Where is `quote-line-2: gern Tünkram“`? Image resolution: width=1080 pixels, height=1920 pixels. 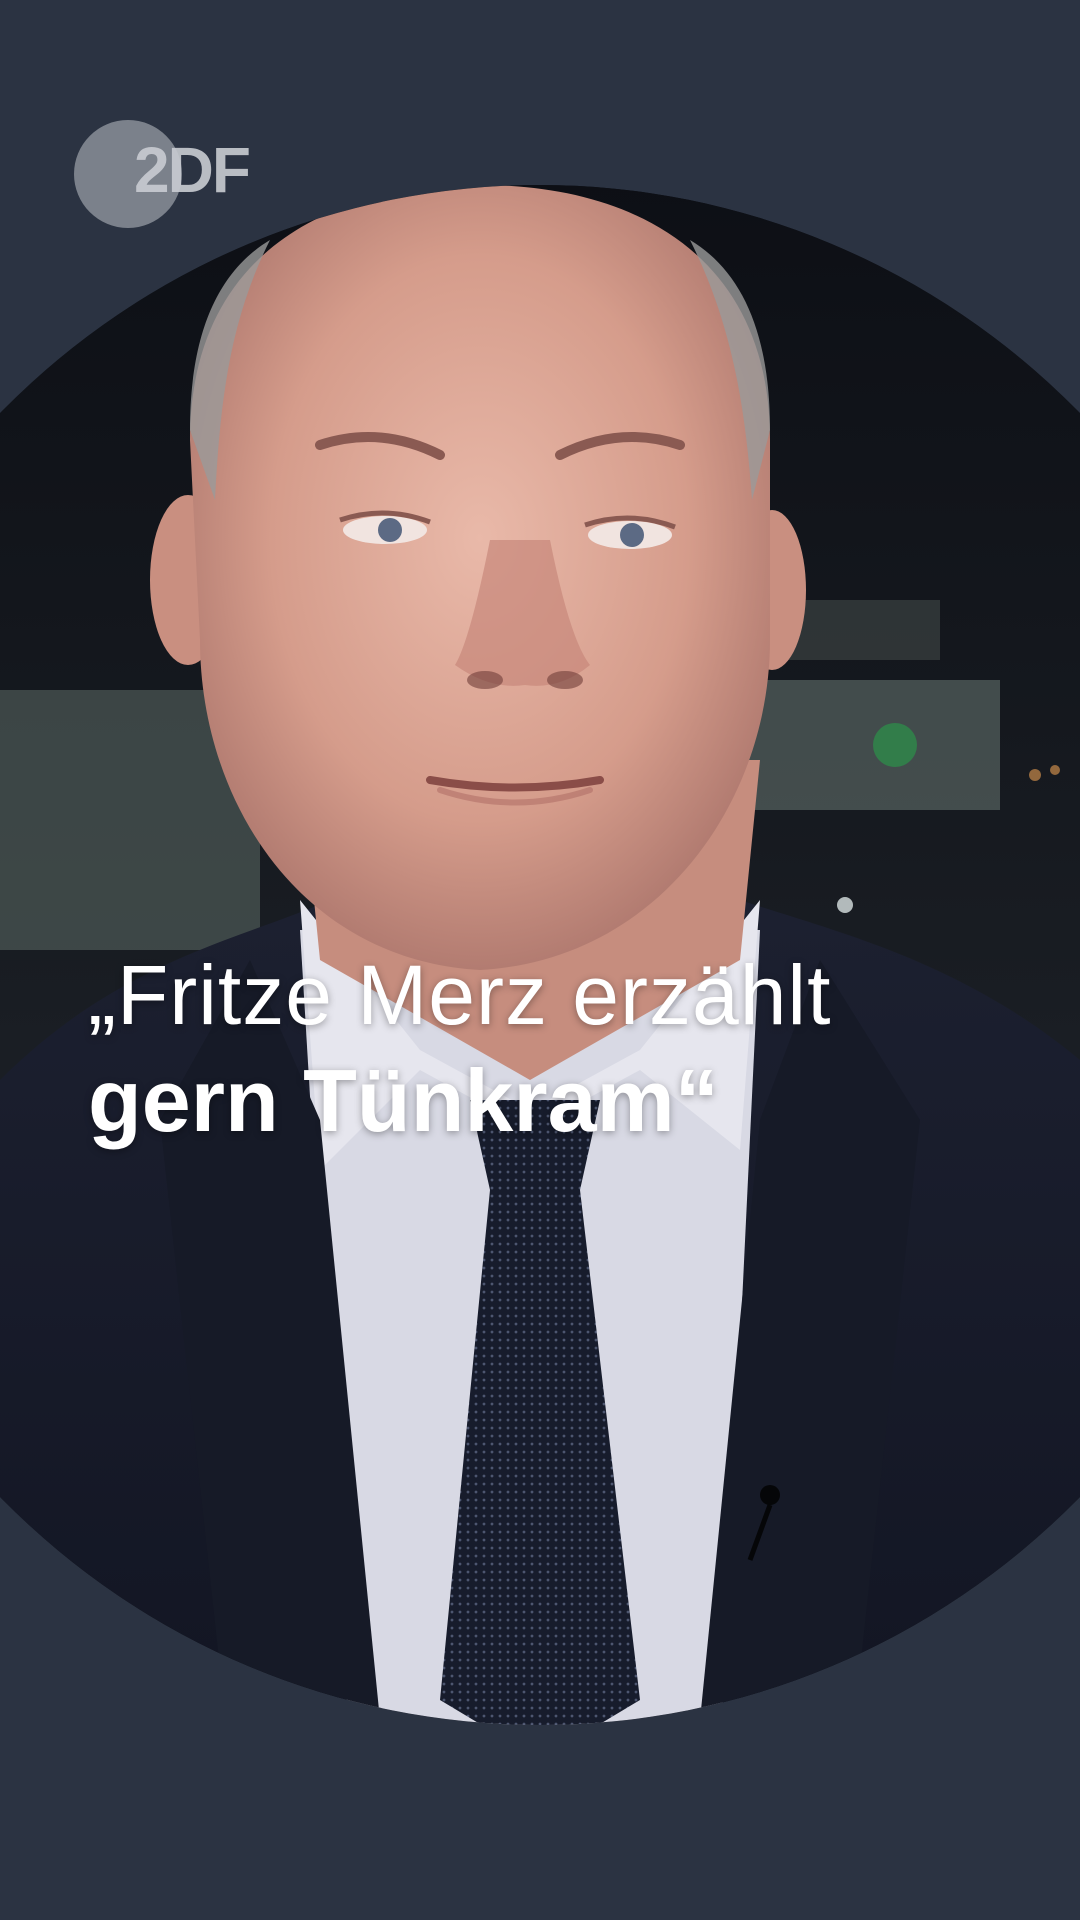
quote-line-2: gern Tünkram“ is located at coordinates (403, 1100).